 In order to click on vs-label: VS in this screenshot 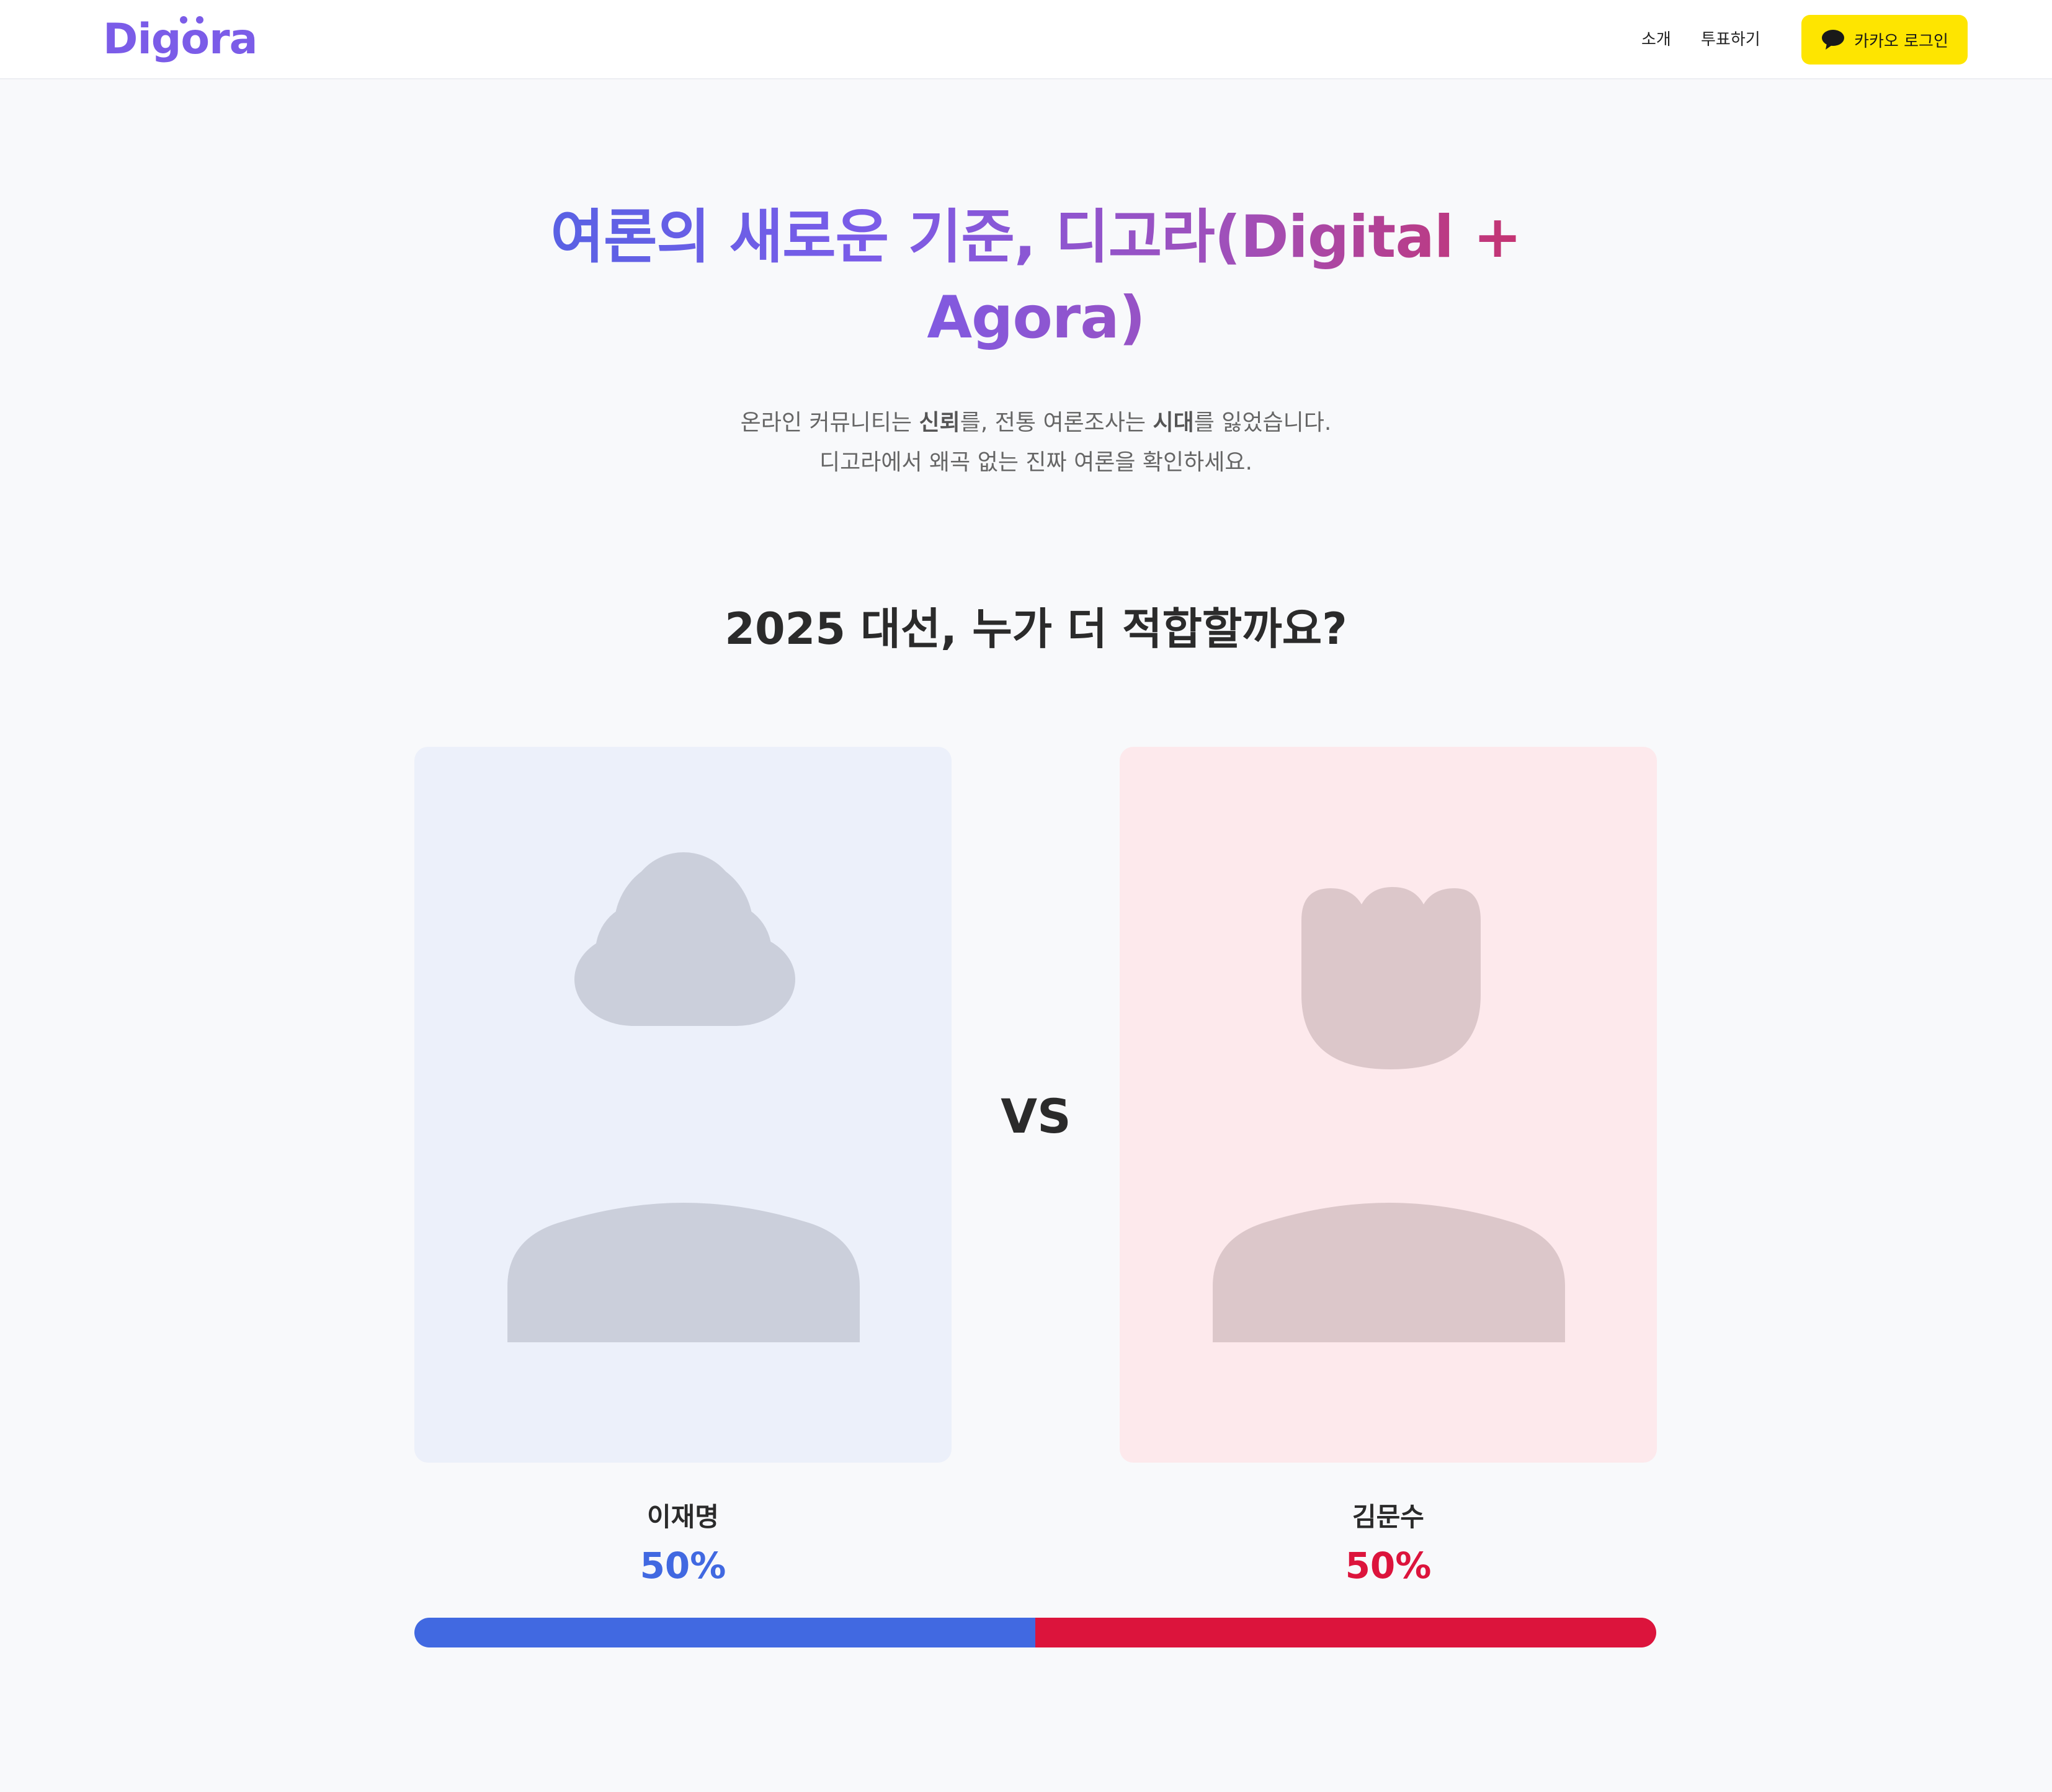, I will do `click(1036, 1116)`.